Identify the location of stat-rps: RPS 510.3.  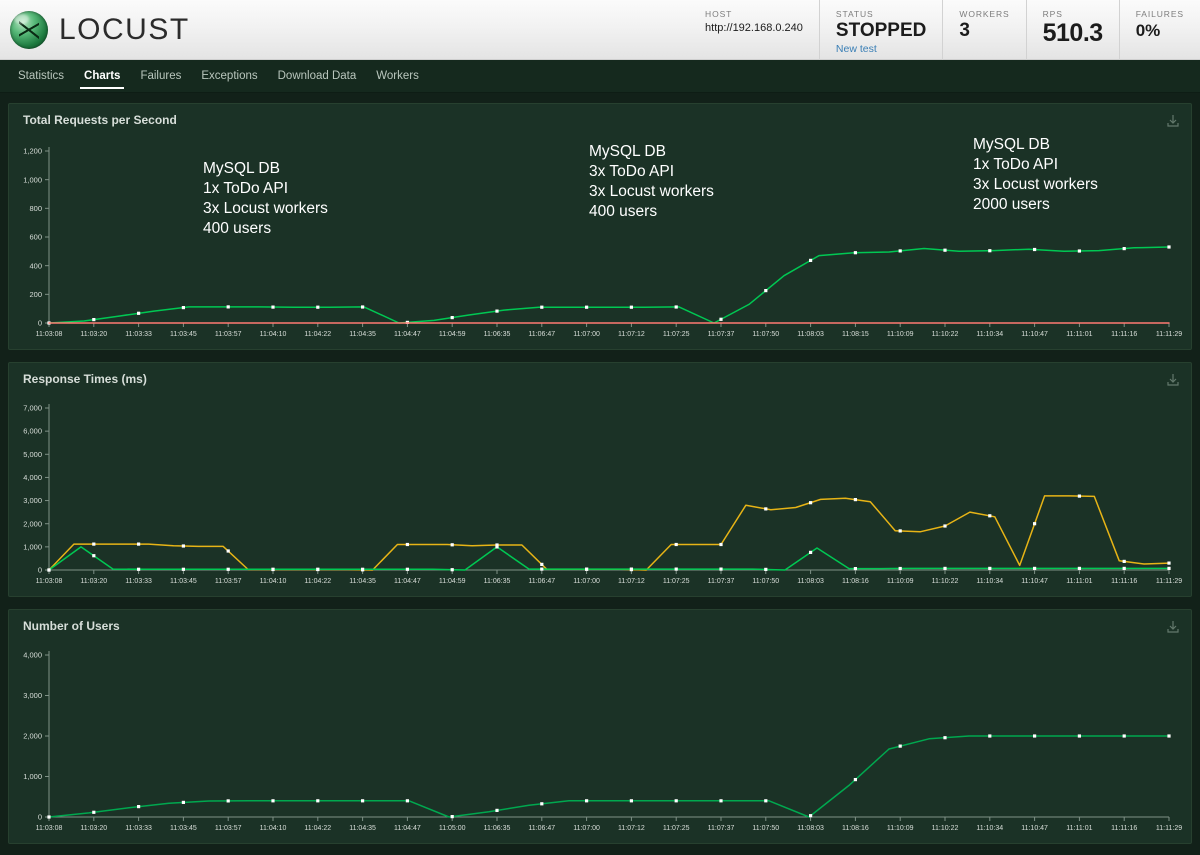
(1072, 30).